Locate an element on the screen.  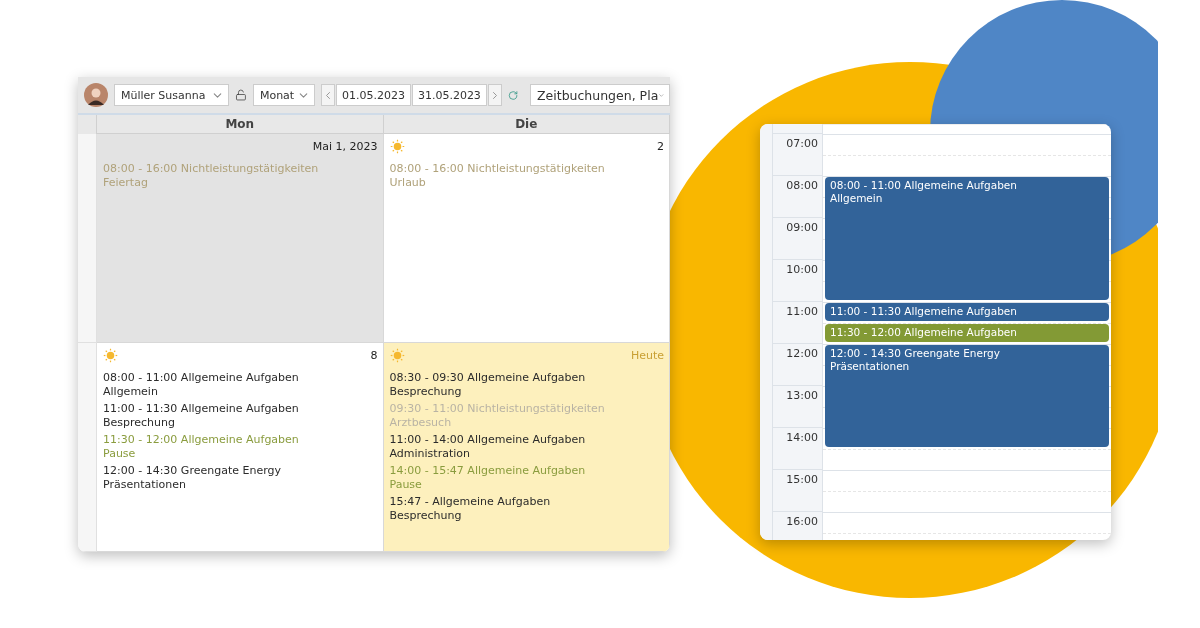
end-date-field: 31.05.2023 is located at coordinates (449, 95).